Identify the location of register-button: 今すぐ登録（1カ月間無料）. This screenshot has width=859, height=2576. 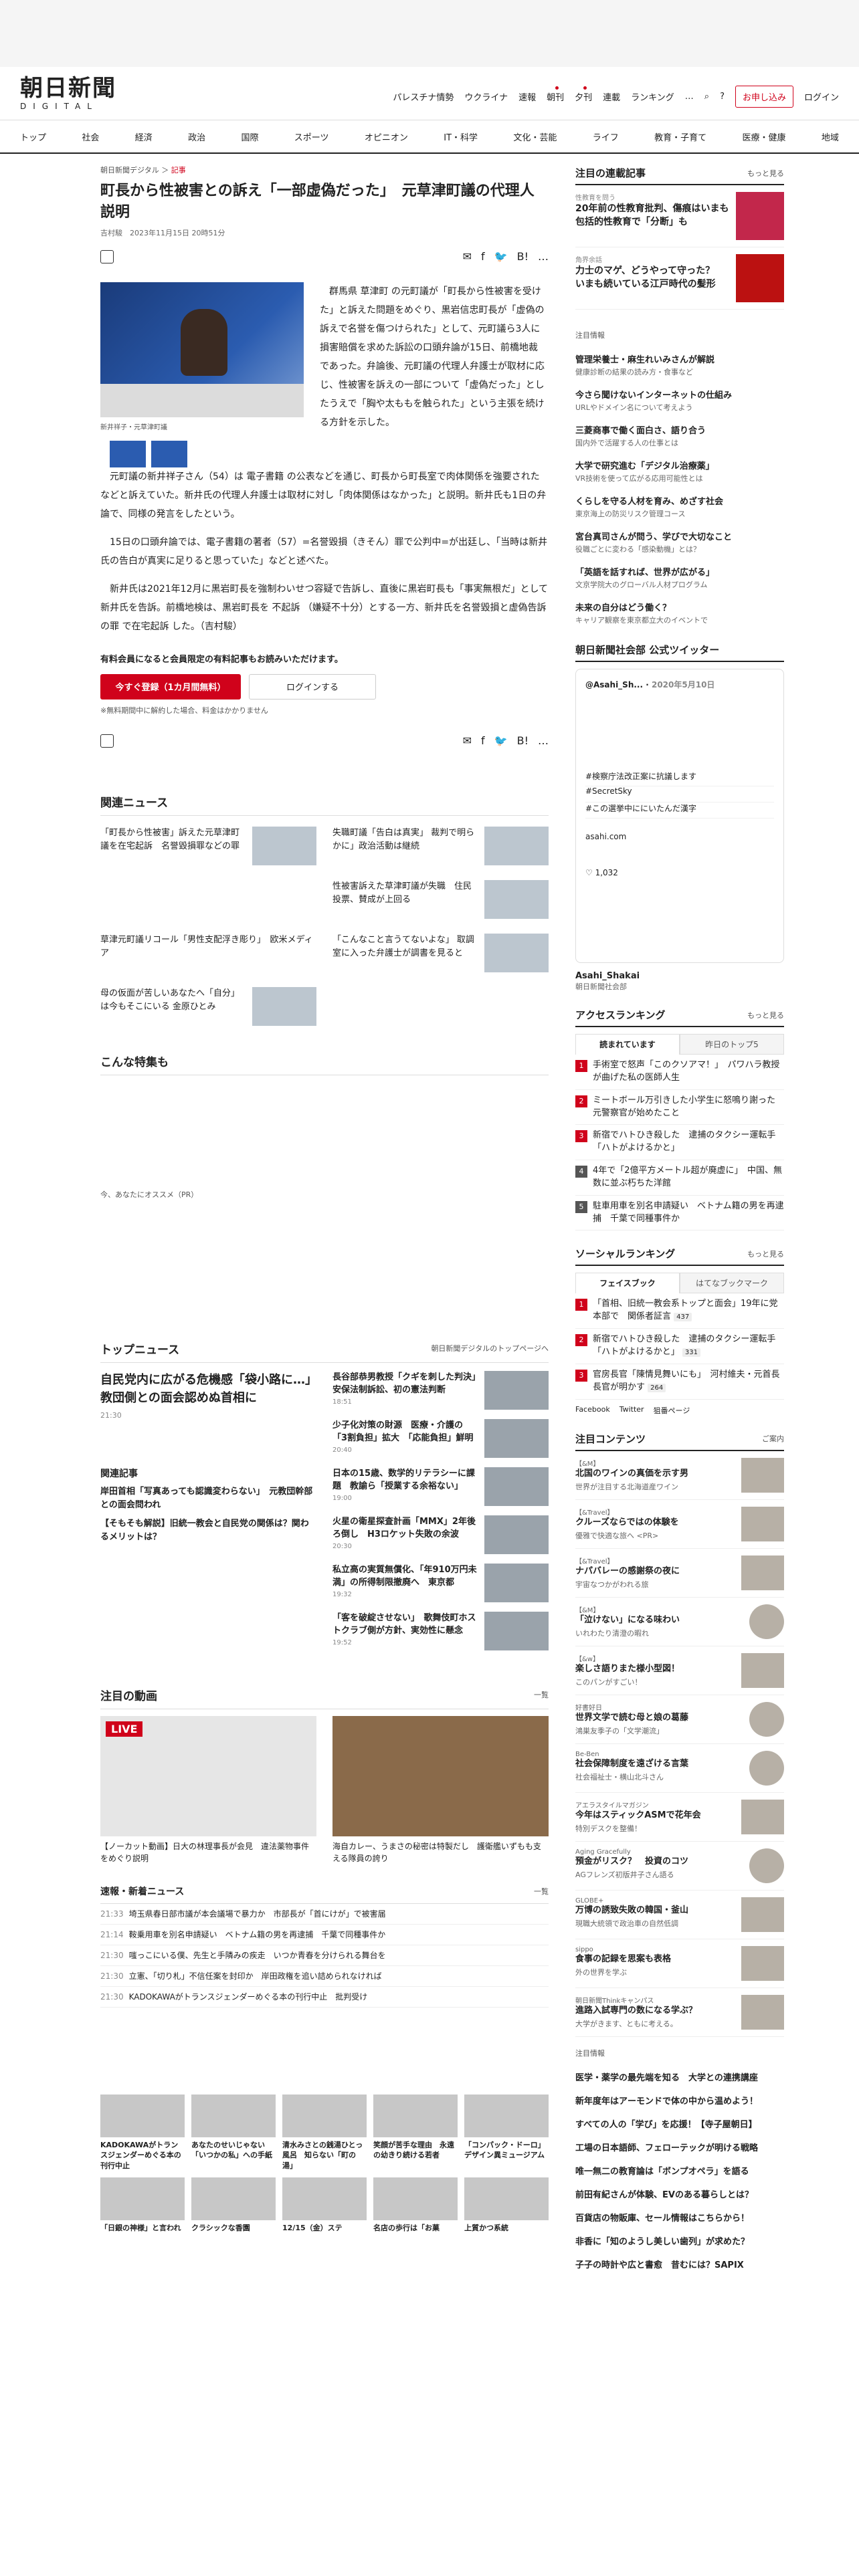
(170, 686).